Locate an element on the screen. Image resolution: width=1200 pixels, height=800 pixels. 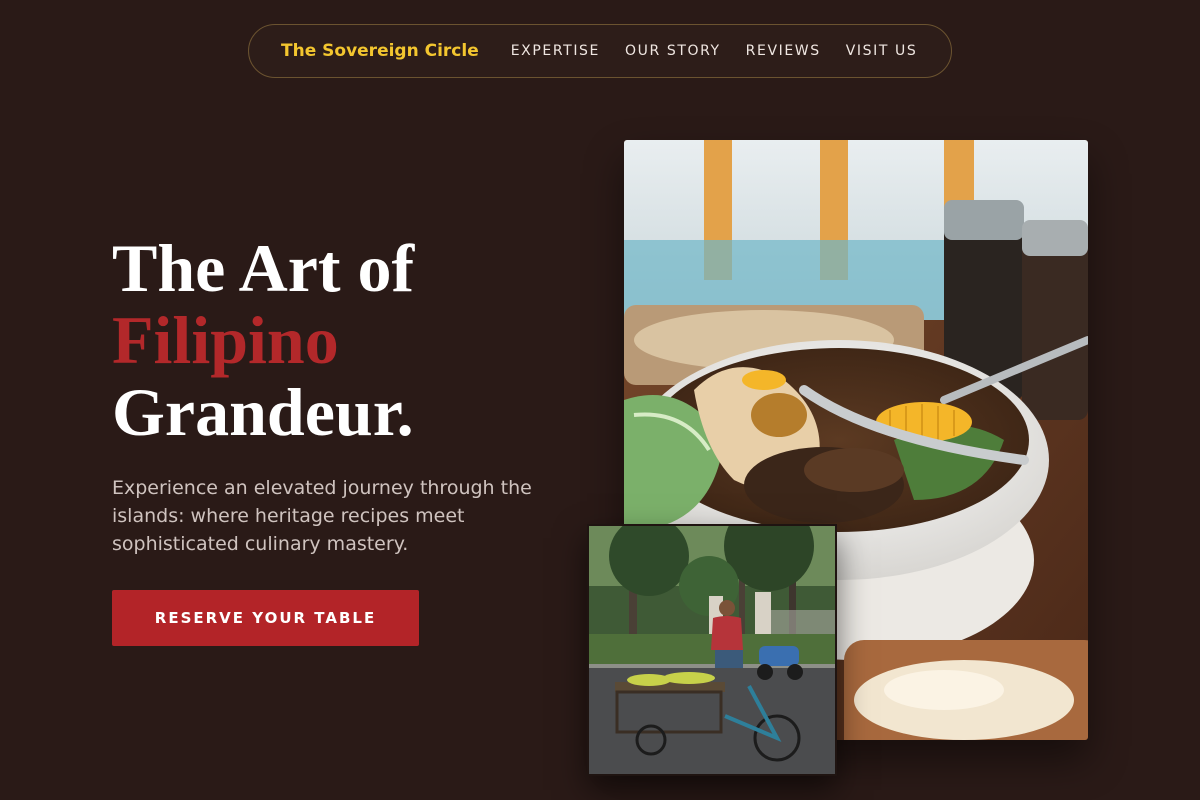
nav-link-expertise: EXPERTISE is located at coordinates (555, 51).